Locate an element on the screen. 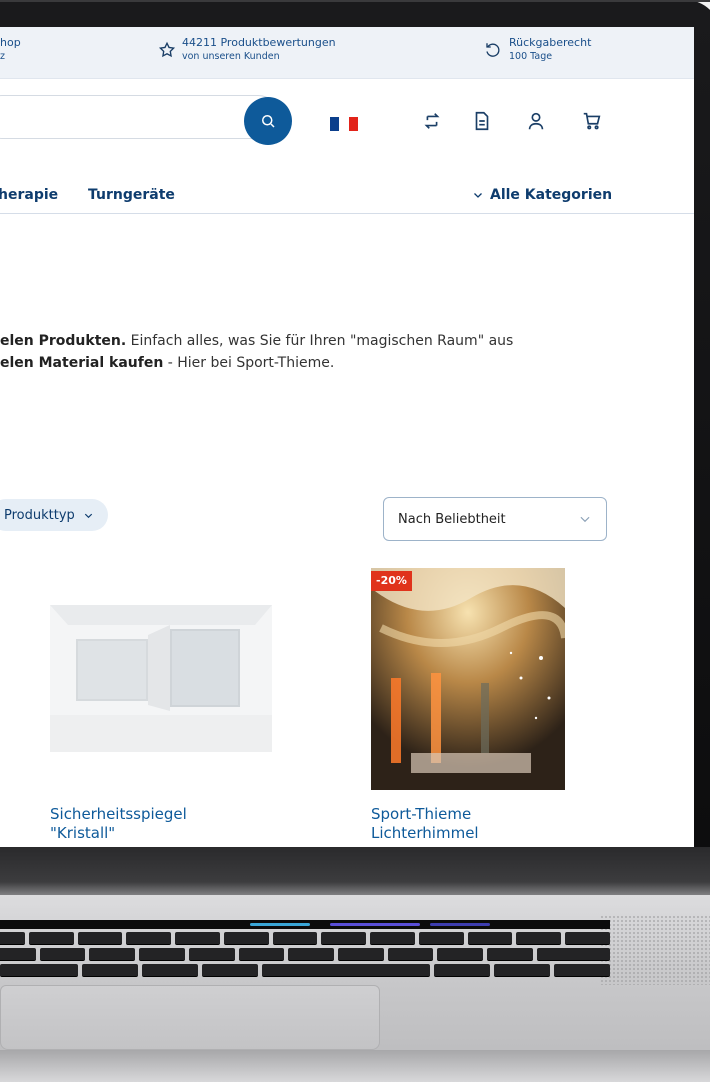 This screenshot has width=710, height=1082. document-icon is located at coordinates (482, 121).